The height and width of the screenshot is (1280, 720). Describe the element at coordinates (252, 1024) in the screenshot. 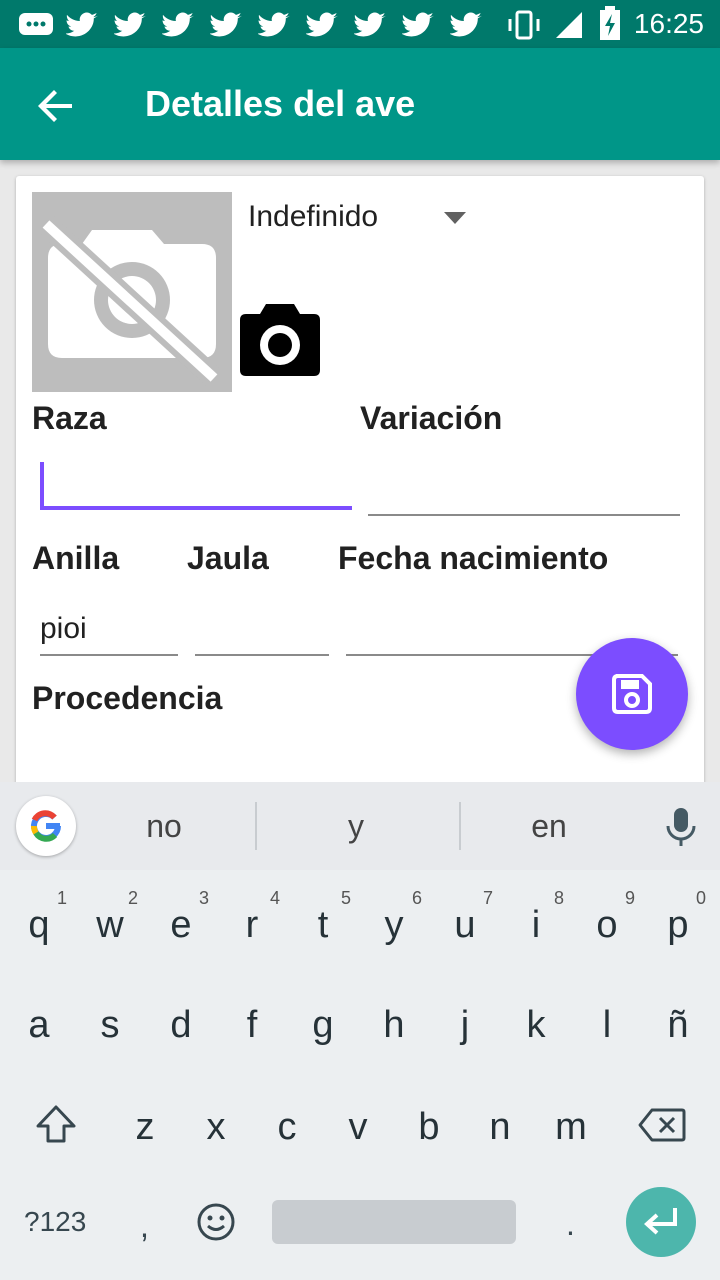

I see `key-f: f` at that location.